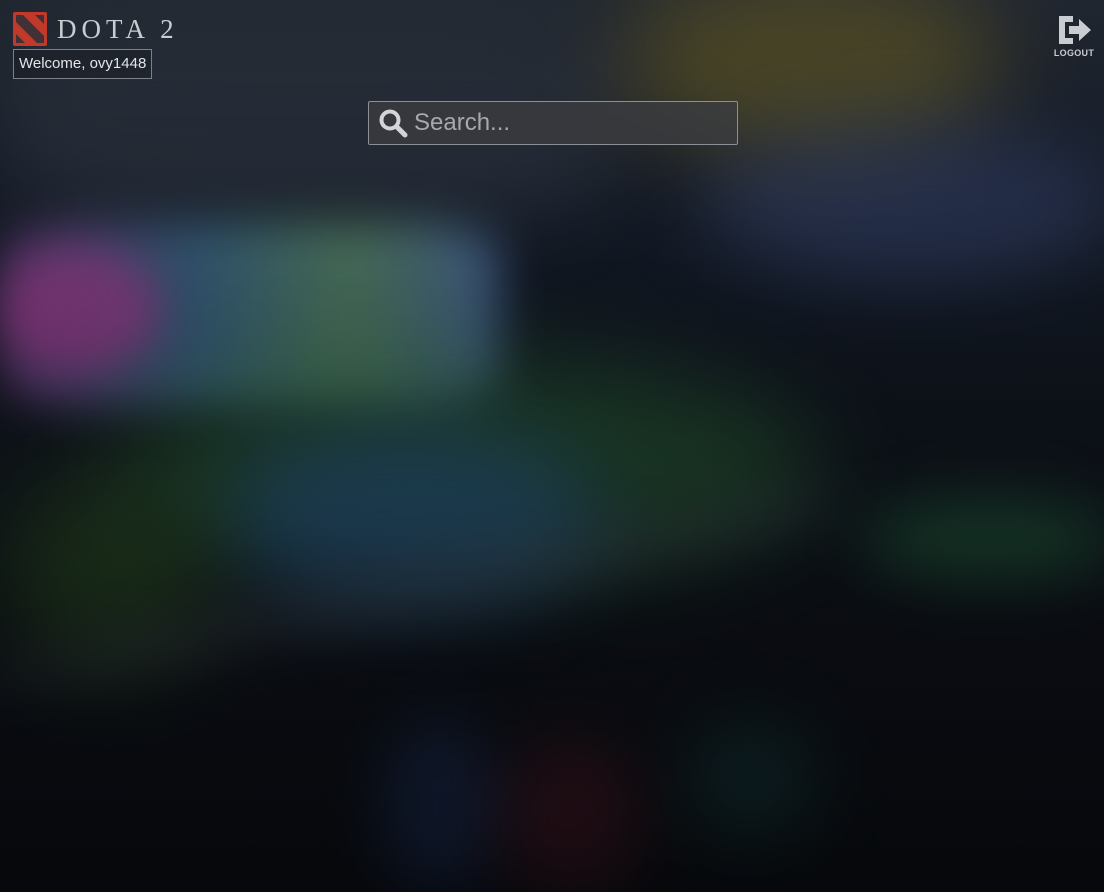 The width and height of the screenshot is (1104, 892). What do you see at coordinates (30, 29) in the screenshot?
I see `dota2-logo-icon` at bounding box center [30, 29].